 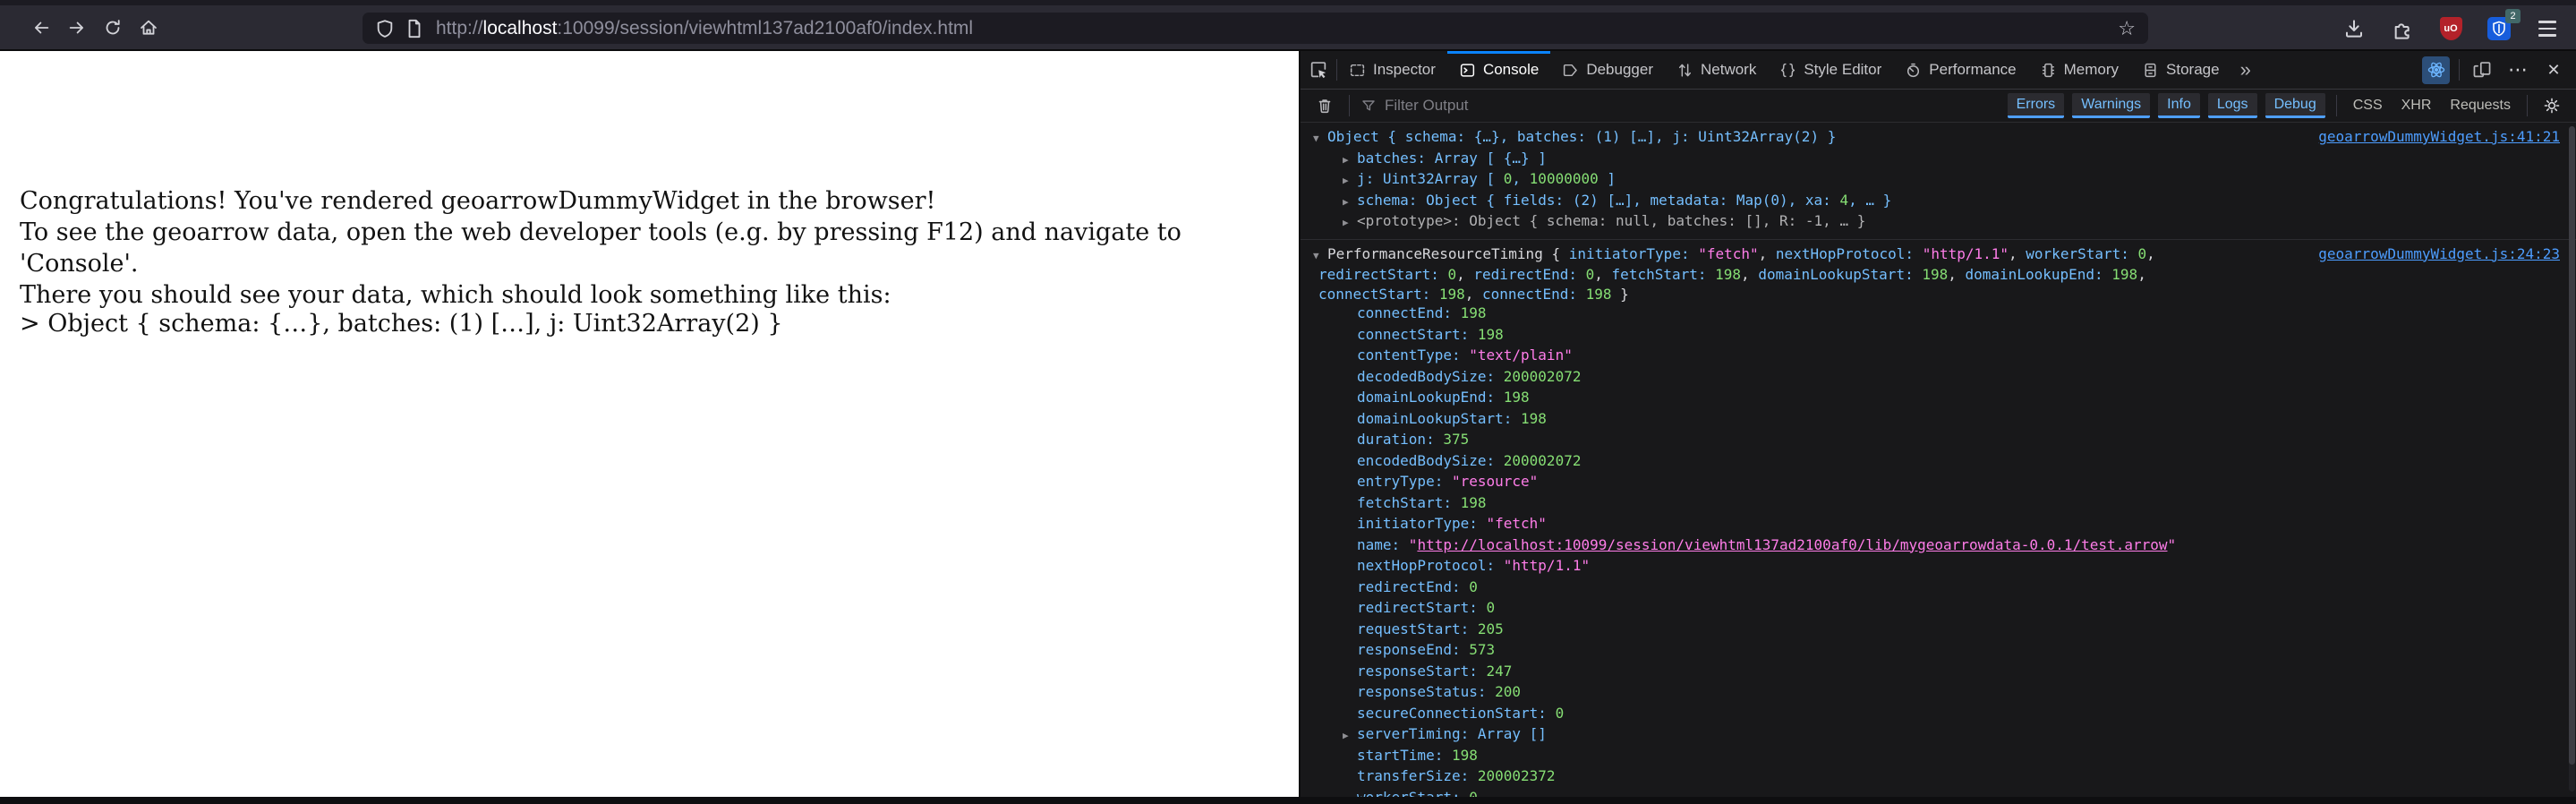 I want to click on console-row: responseEnd: 573, so click(x=1938, y=651).